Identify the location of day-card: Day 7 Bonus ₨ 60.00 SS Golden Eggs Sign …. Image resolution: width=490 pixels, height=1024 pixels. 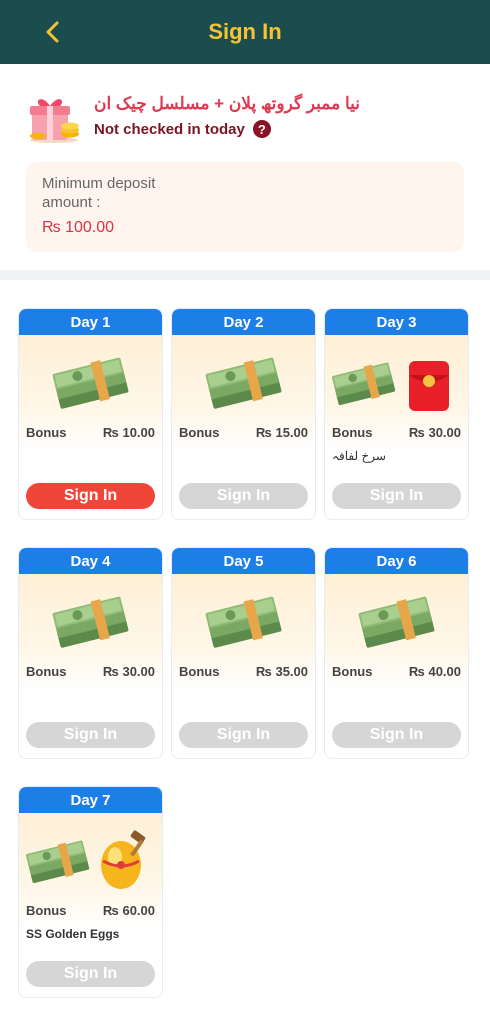
(90, 892).